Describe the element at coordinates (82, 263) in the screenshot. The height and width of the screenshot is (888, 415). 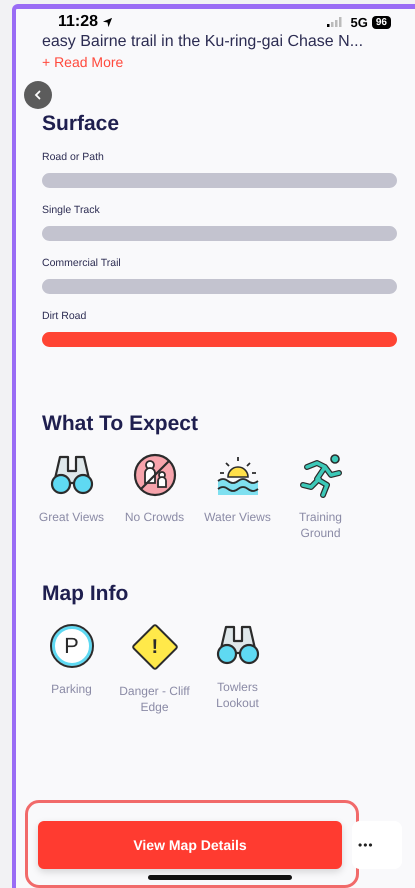
I see `surface-label: Commercial Trail` at that location.